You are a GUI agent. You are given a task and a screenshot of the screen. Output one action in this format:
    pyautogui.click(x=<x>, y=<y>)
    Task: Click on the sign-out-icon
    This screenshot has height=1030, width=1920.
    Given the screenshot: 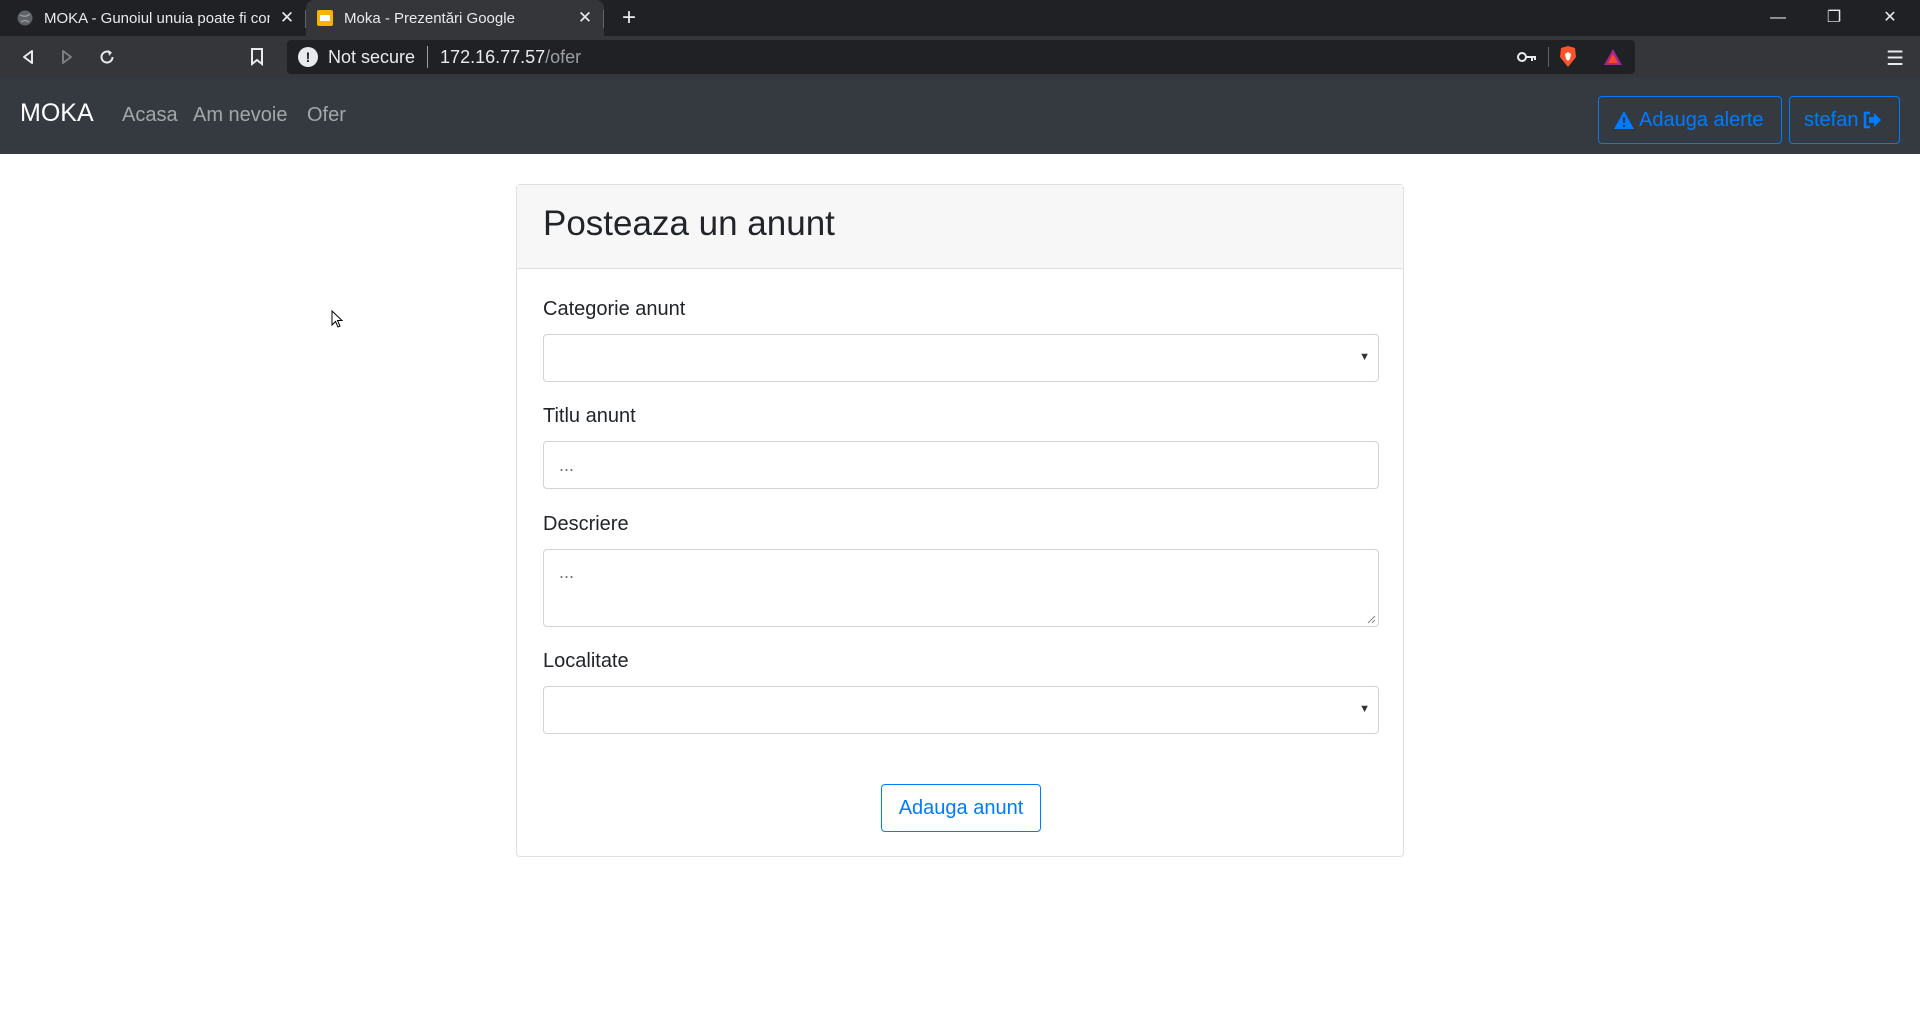 What is the action you would take?
    pyautogui.click(x=1873, y=120)
    